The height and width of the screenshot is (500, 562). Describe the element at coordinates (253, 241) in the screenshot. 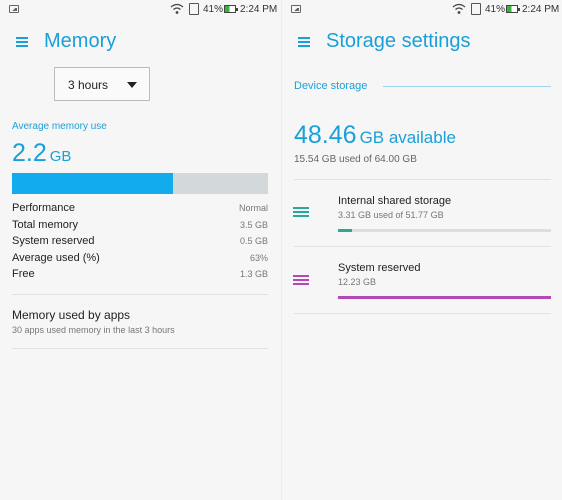

I see `stat-value: 0.5 GB` at that location.